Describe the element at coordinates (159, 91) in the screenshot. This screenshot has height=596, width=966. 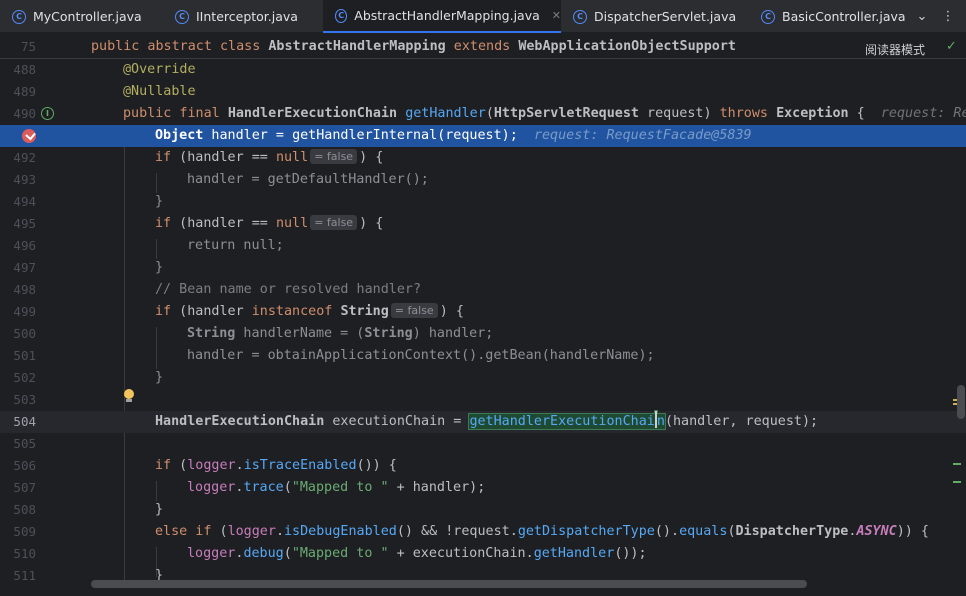
I see `code-line: @Nullable` at that location.